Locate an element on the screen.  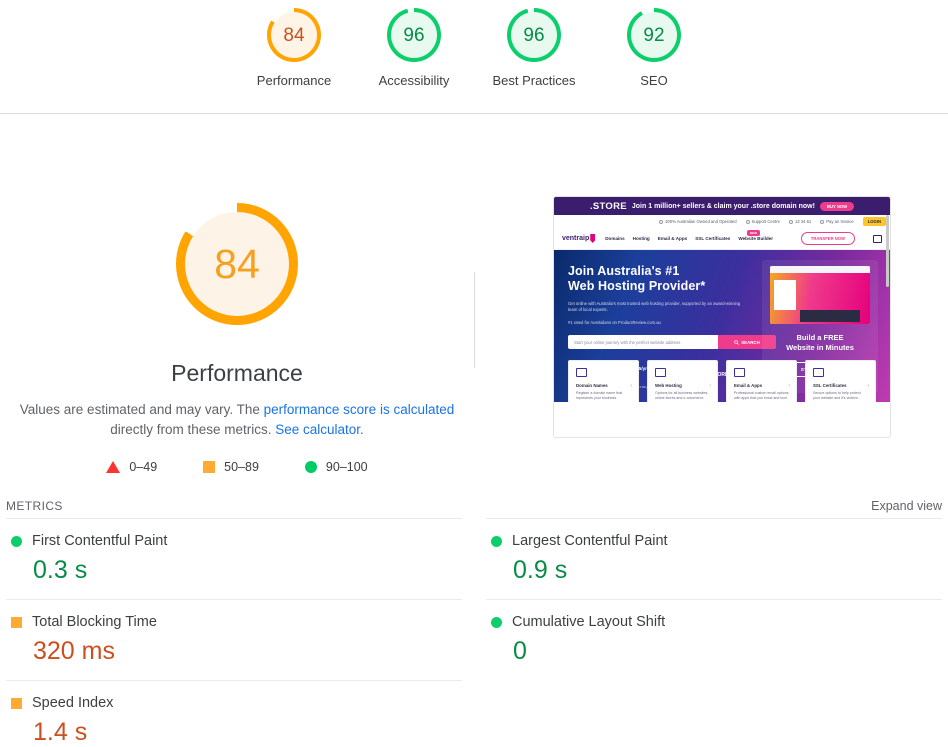
phone-icon is located at coordinates (790, 221).